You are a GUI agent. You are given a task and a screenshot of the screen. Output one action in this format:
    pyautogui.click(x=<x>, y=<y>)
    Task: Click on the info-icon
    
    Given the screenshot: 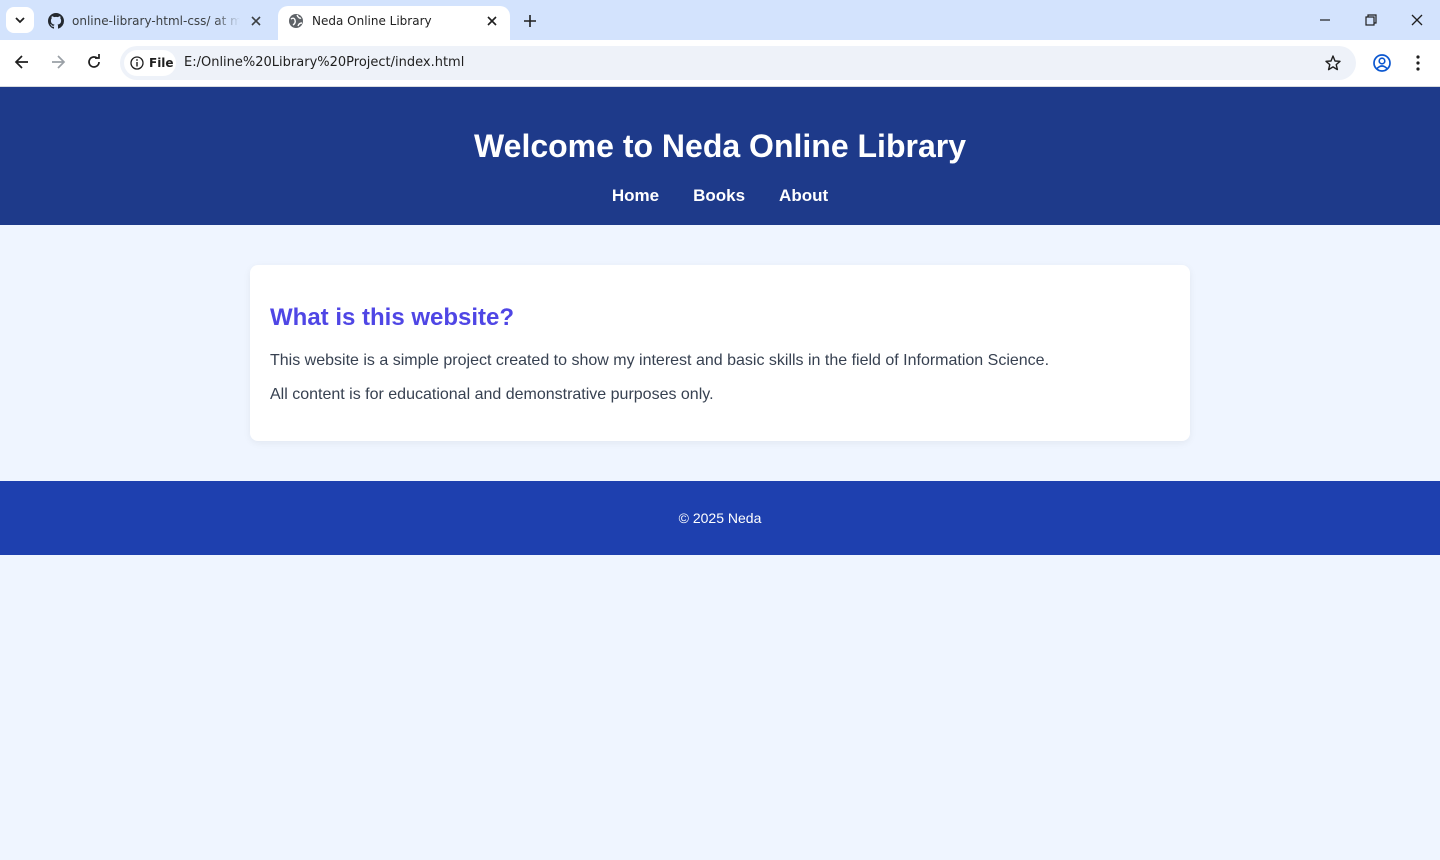 What is the action you would take?
    pyautogui.click(x=137, y=63)
    